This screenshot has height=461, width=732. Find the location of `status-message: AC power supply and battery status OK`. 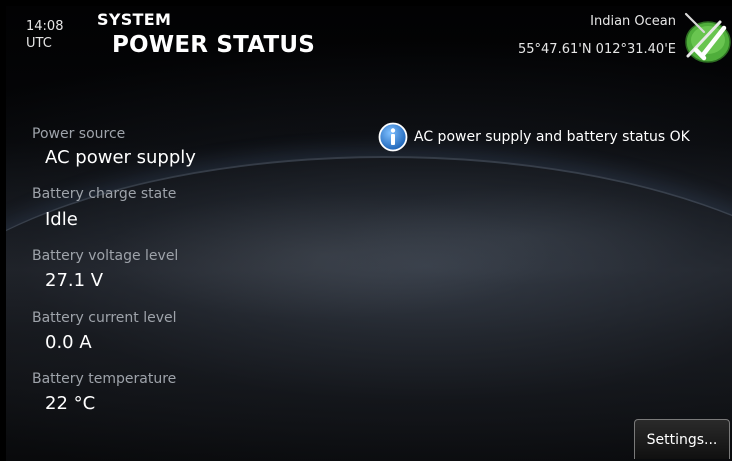

status-message: AC power supply and battery status OK is located at coordinates (534, 137).